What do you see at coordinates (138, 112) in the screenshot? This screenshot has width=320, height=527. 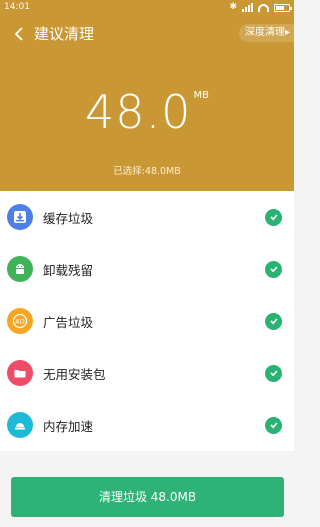 I see `junk-size-value: 48.0` at bounding box center [138, 112].